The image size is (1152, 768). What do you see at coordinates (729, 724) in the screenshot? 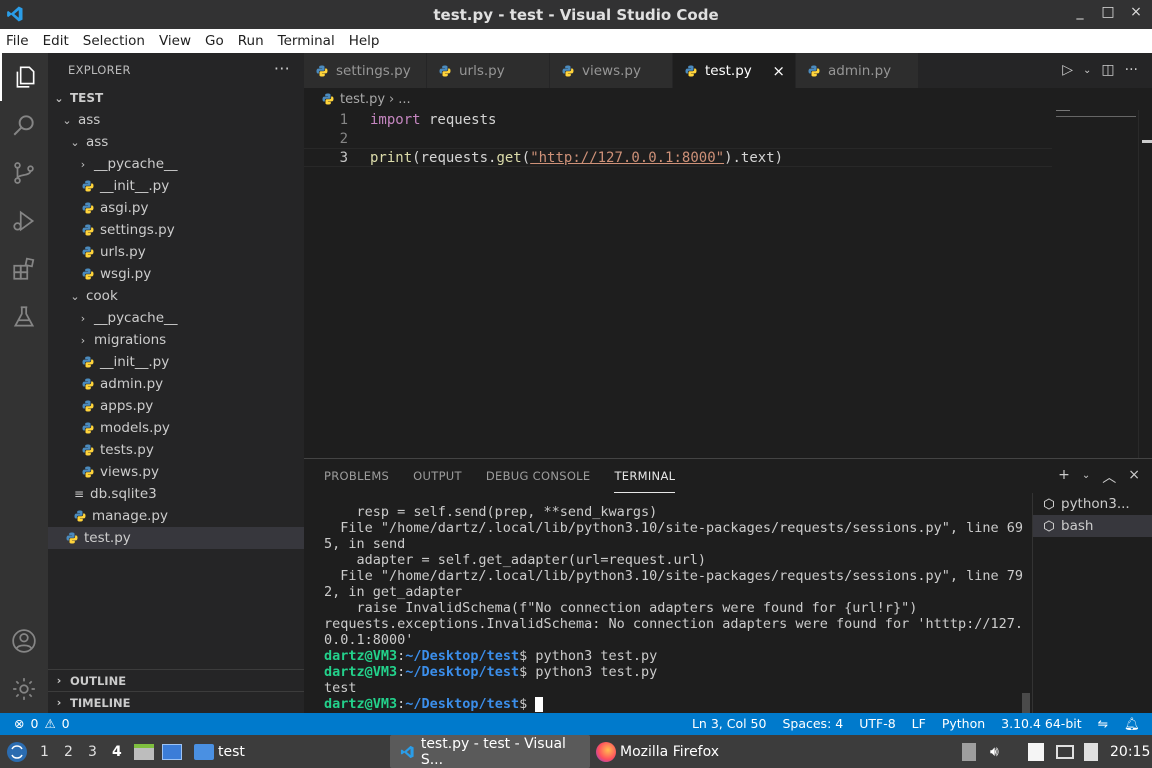
I see `cursor-position: Ln 3, Col 50` at bounding box center [729, 724].